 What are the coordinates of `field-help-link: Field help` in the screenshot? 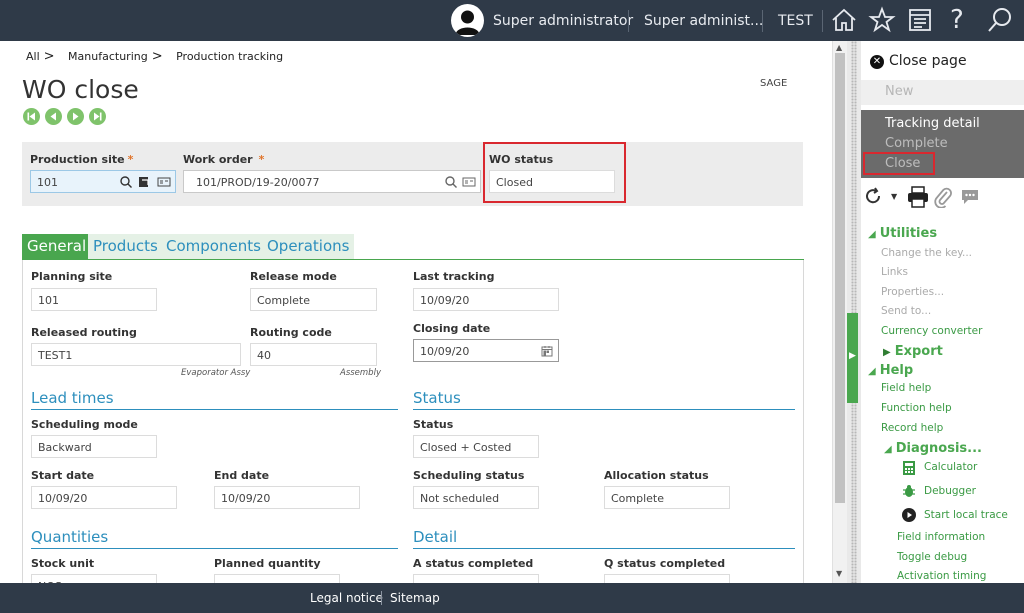 It's located at (906, 388).